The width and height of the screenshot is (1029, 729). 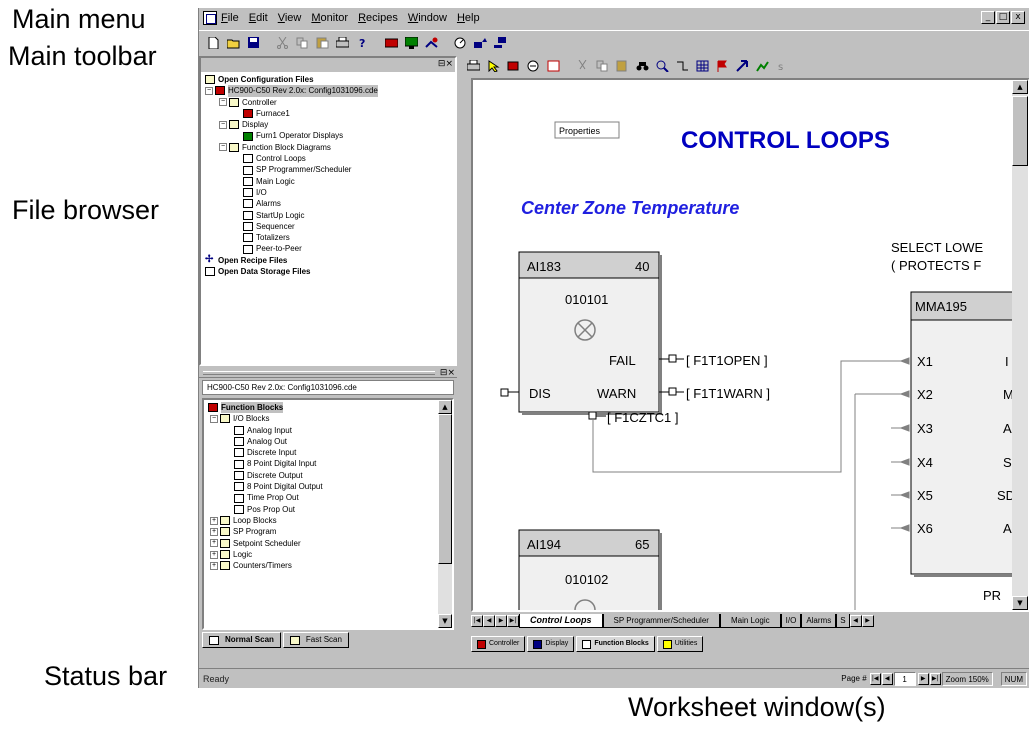 What do you see at coordinates (210, 18) in the screenshot?
I see `app-icon` at bounding box center [210, 18].